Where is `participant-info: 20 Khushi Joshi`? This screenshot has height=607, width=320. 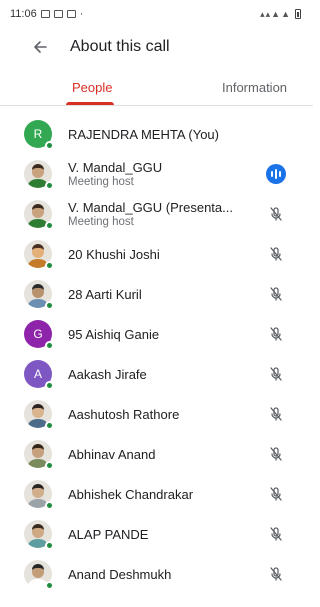 participant-info: 20 Khushi Joshi is located at coordinates (163, 254).